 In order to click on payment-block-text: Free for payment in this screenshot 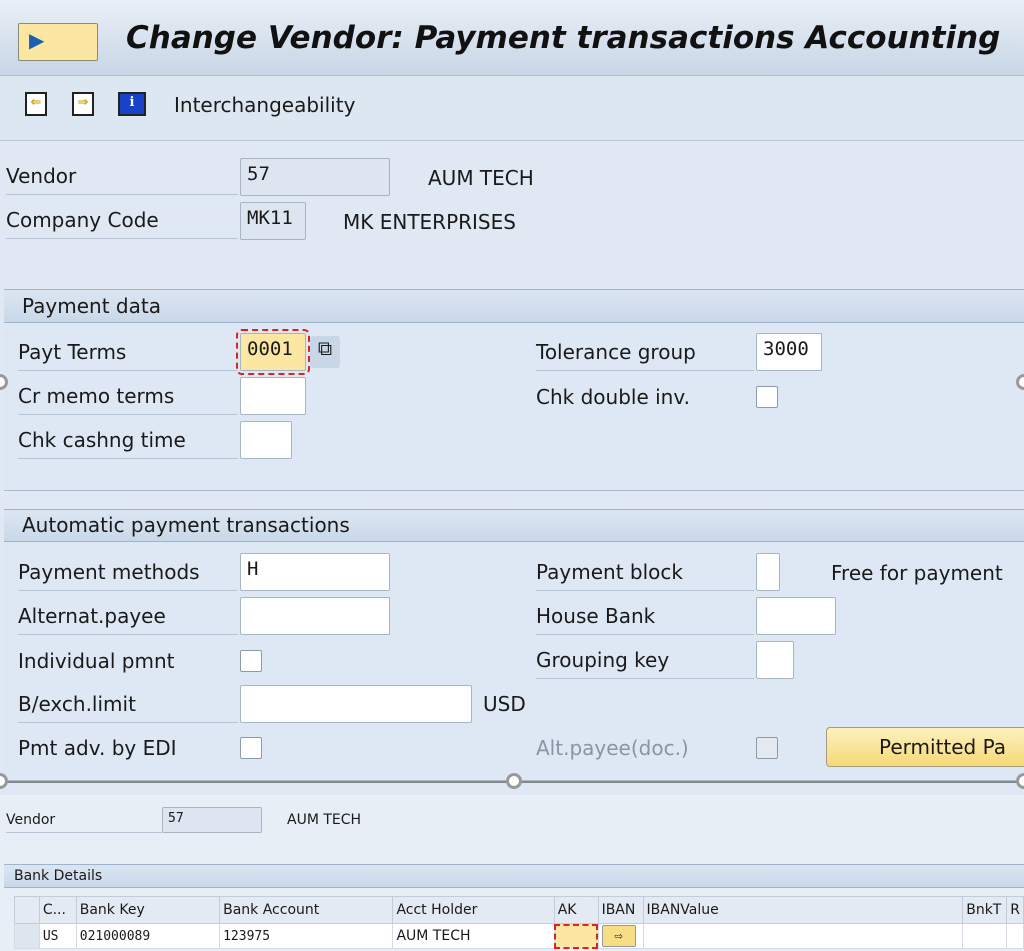, I will do `click(917, 573)`.